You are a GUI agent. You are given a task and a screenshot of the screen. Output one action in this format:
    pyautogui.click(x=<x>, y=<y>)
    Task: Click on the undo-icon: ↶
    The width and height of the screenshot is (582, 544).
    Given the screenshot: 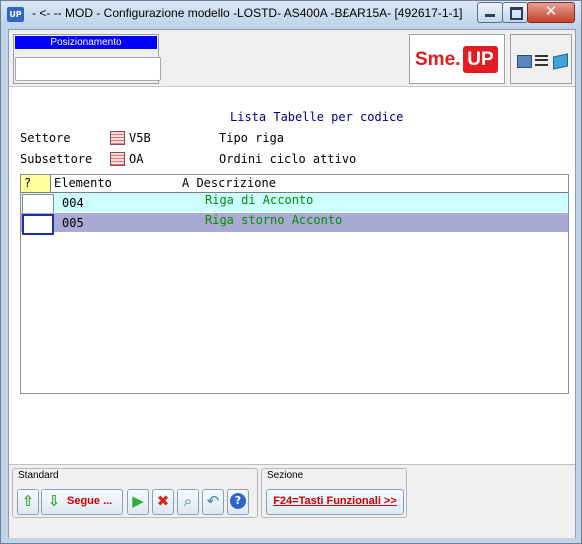 What is the action you would take?
    pyautogui.click(x=213, y=501)
    